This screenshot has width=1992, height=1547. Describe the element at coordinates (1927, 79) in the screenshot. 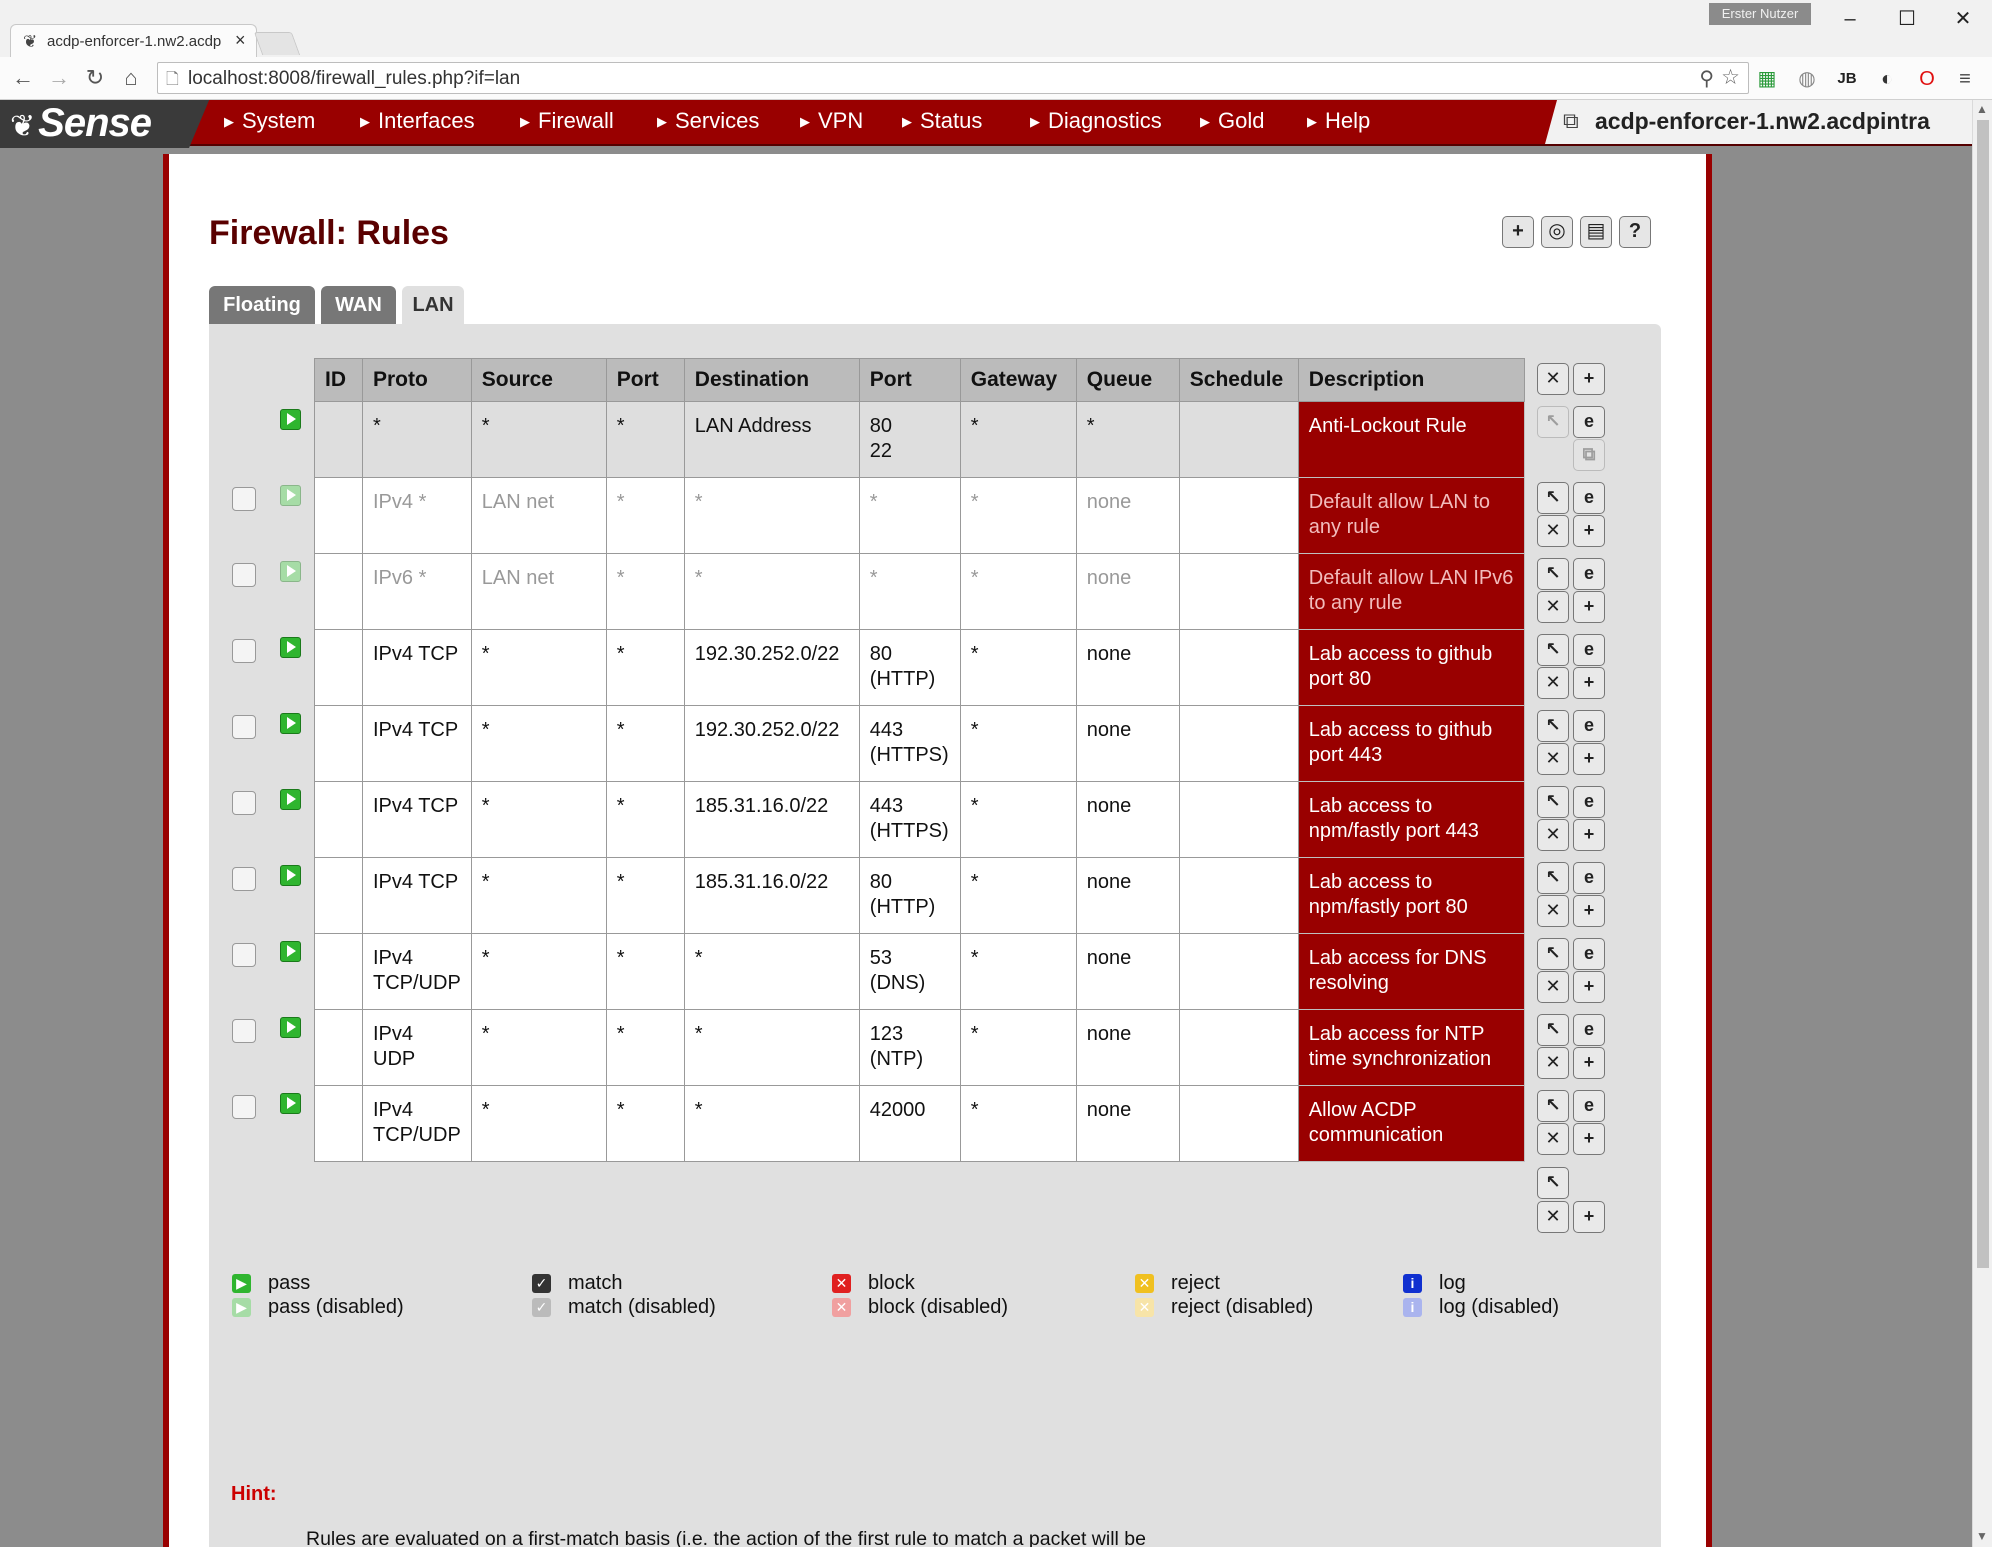

I see `opera-extension-icon: O` at that location.